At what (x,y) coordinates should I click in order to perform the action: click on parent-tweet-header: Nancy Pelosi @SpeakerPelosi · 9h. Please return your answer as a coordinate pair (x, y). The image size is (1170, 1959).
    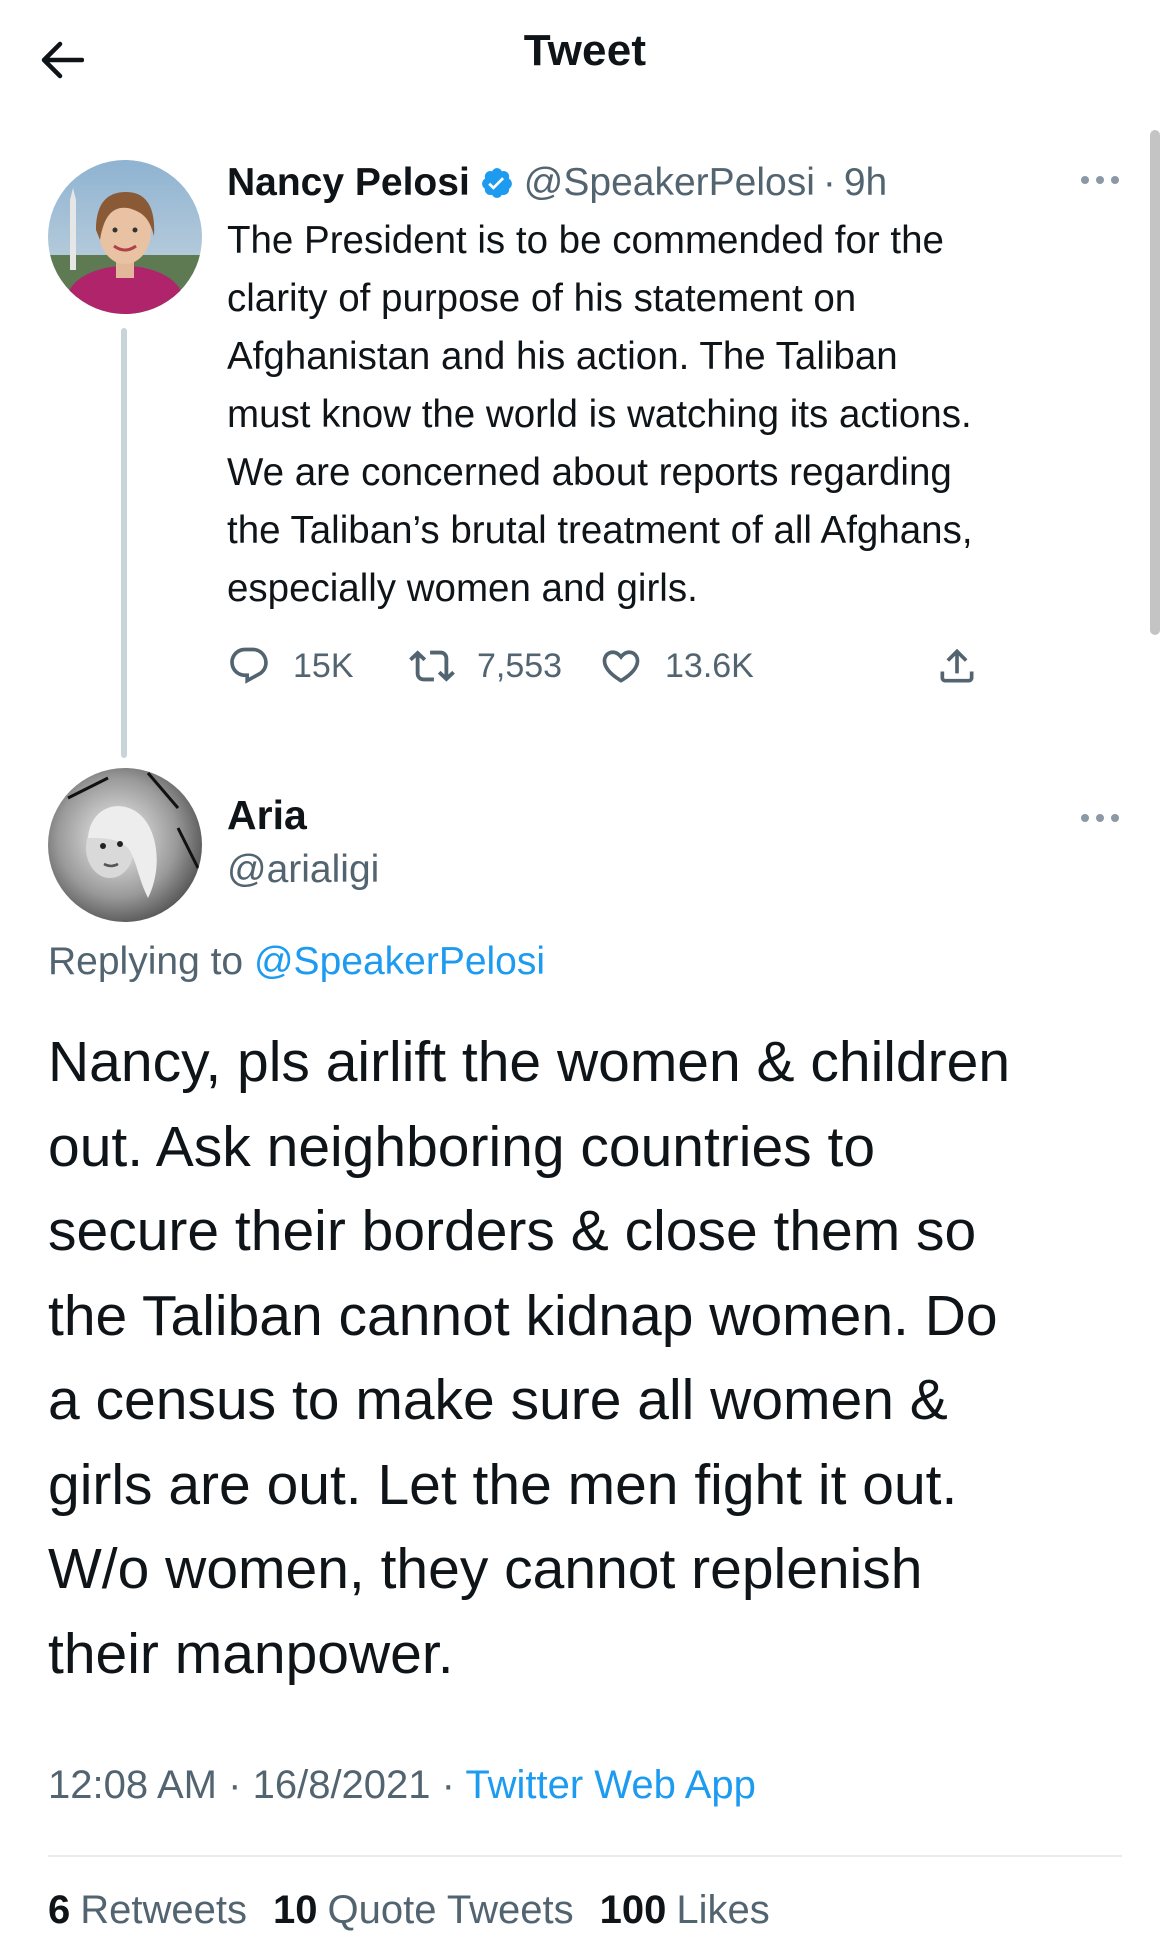
    Looking at the image, I should click on (557, 183).